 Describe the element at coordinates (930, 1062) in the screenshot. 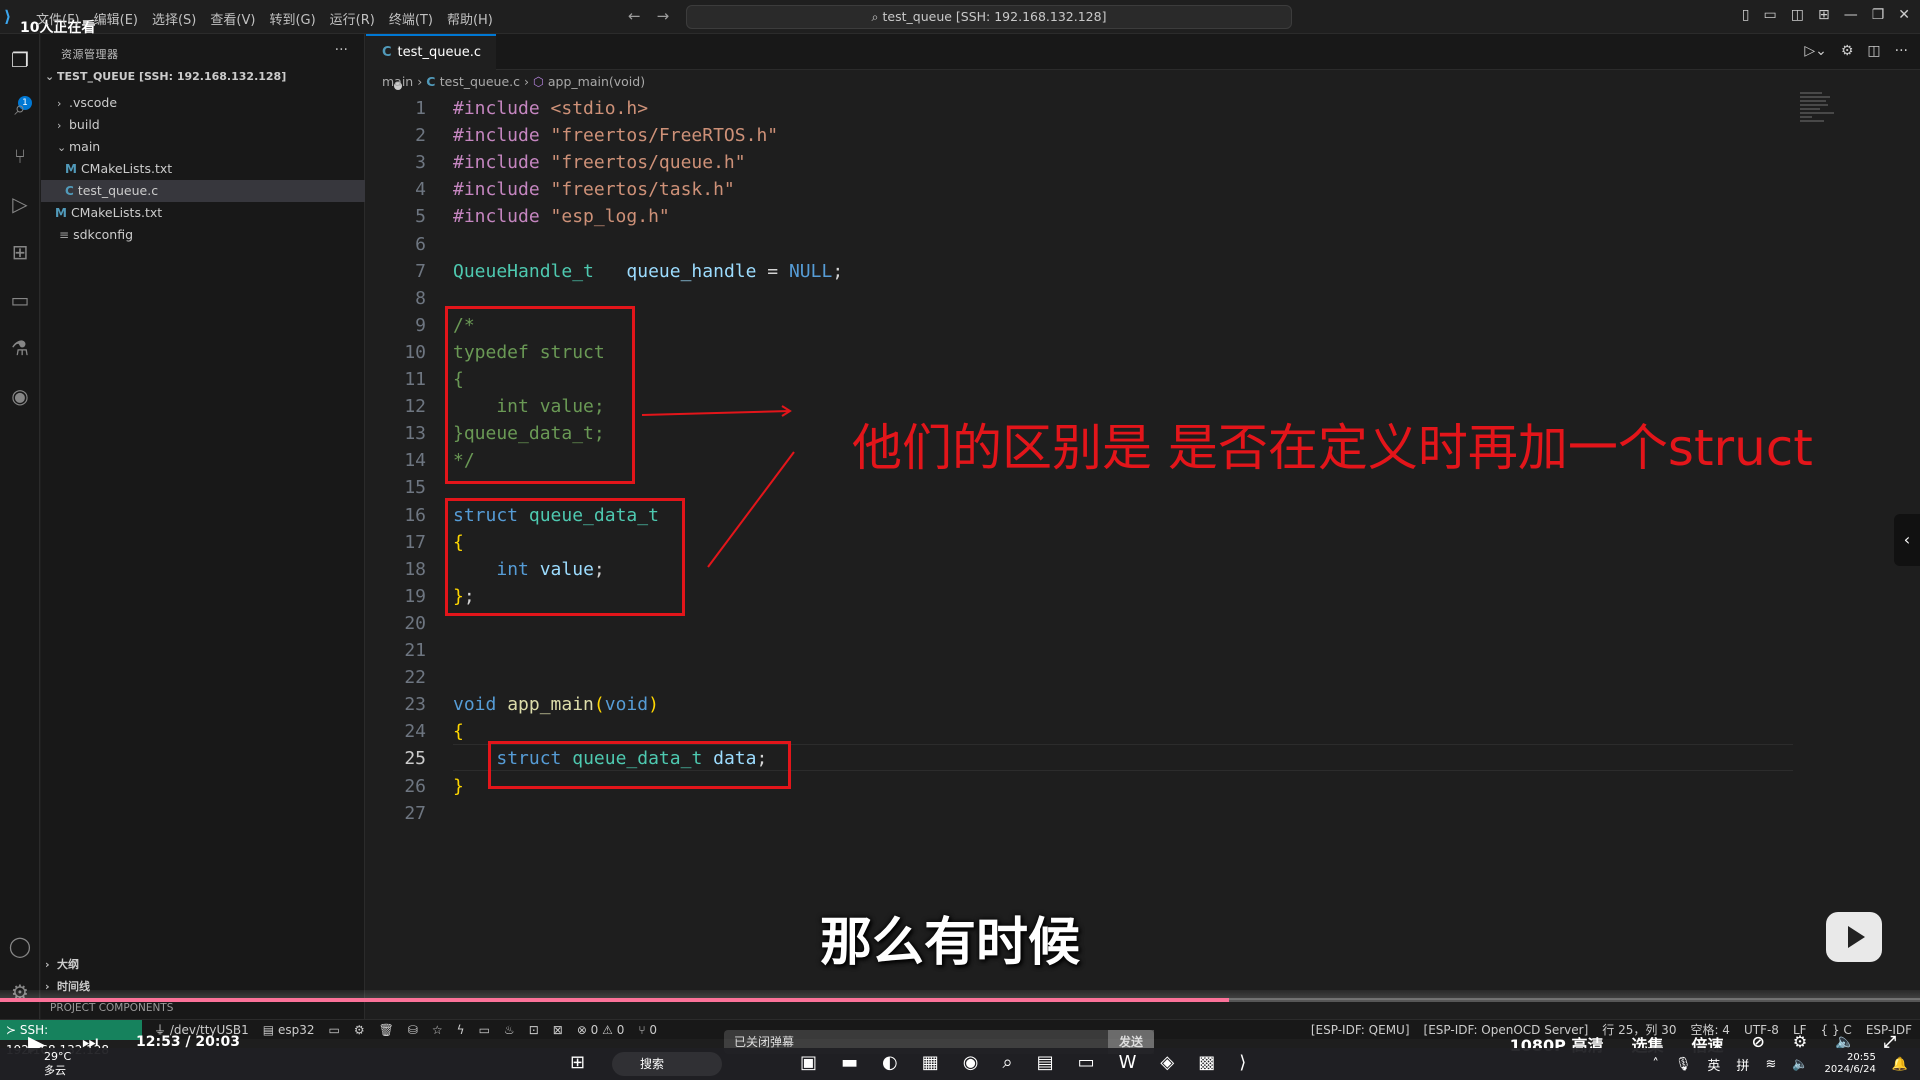

I see `store-icon: ▦` at that location.